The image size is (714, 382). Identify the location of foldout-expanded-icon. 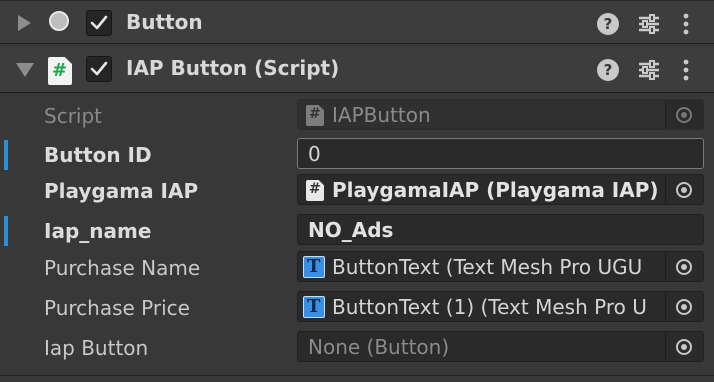
(25, 70).